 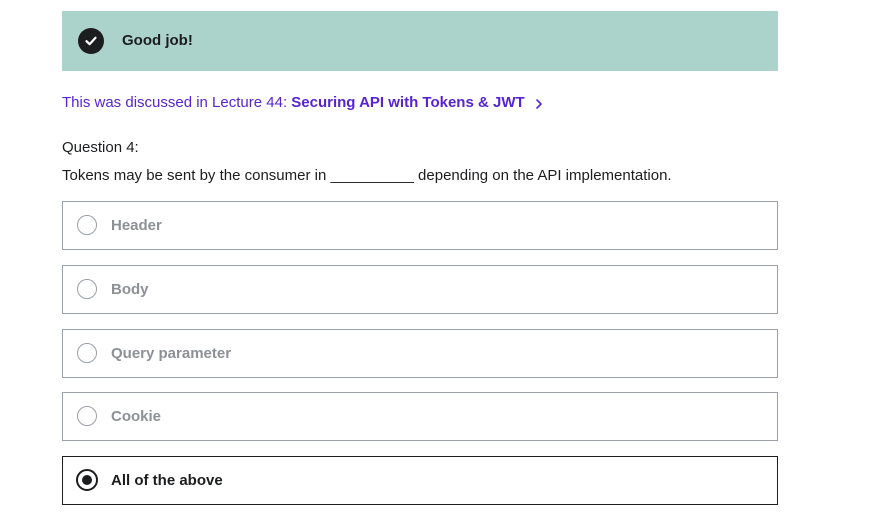 I want to click on answer-option-all-of-the-above: All of the above, so click(x=420, y=480).